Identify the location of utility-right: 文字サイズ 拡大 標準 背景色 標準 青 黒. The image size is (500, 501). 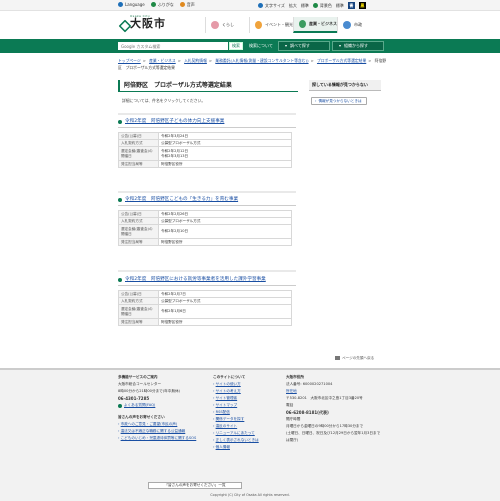
(312, 5).